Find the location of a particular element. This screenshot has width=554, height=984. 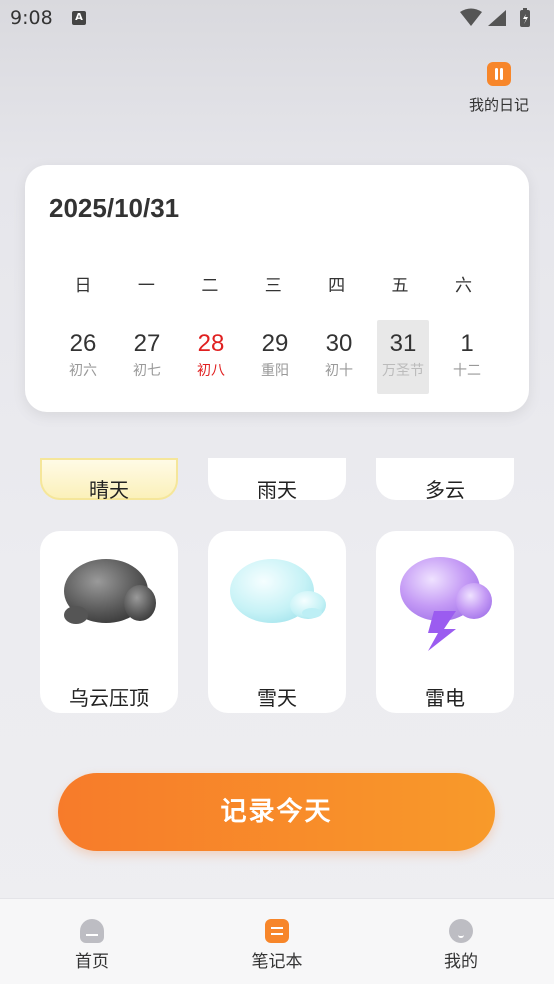

my-diary-button: 我的日记 is located at coordinates (499, 88).